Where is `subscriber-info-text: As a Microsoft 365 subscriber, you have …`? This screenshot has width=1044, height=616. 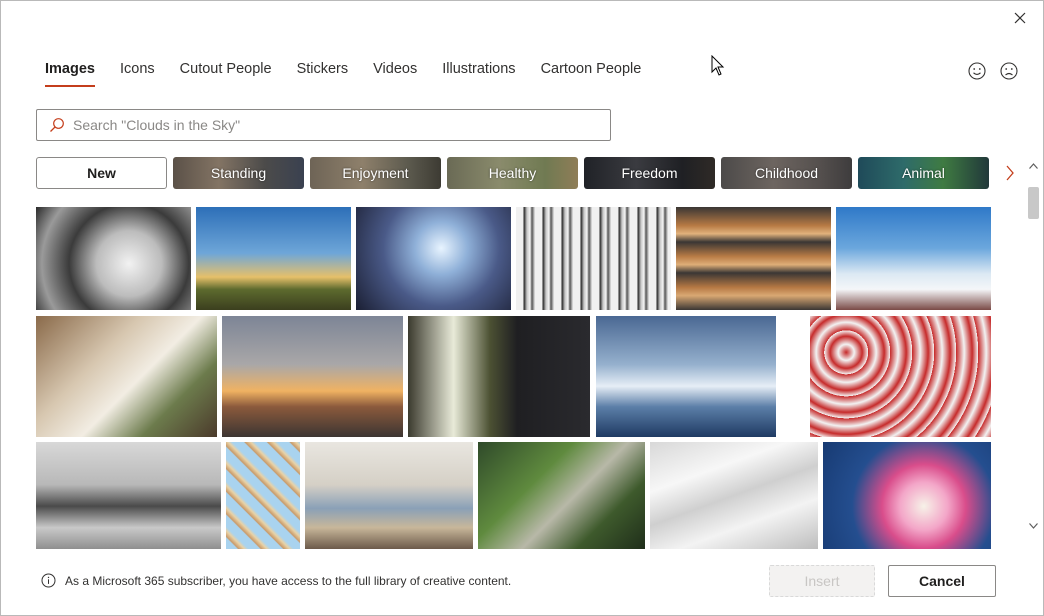
subscriber-info-text: As a Microsoft 365 subscriber, you have … is located at coordinates (288, 580).